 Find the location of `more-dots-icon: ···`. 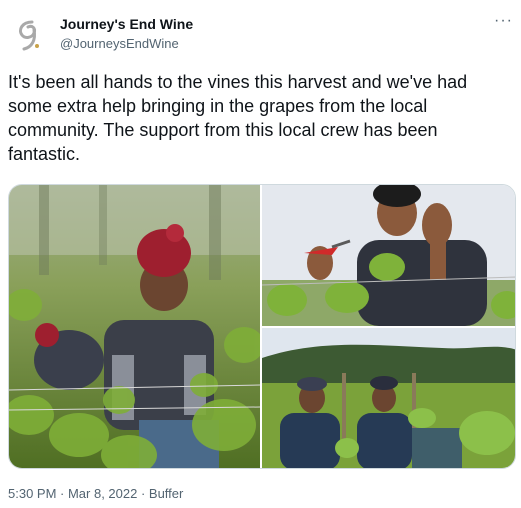

more-dots-icon: ··· is located at coordinates (503, 21).